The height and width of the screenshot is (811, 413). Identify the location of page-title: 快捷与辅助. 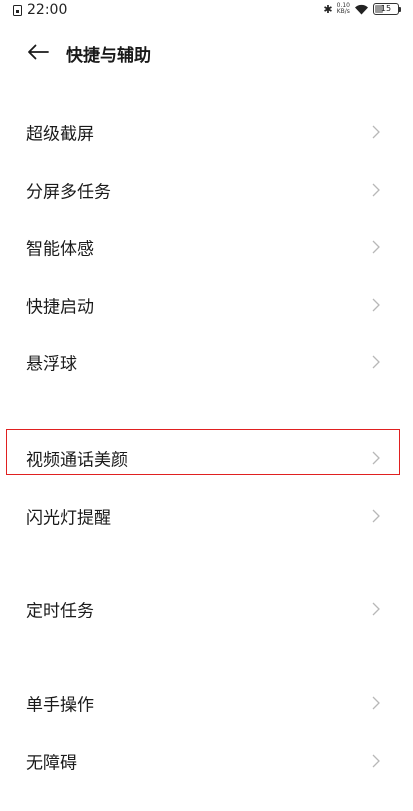
(108, 56).